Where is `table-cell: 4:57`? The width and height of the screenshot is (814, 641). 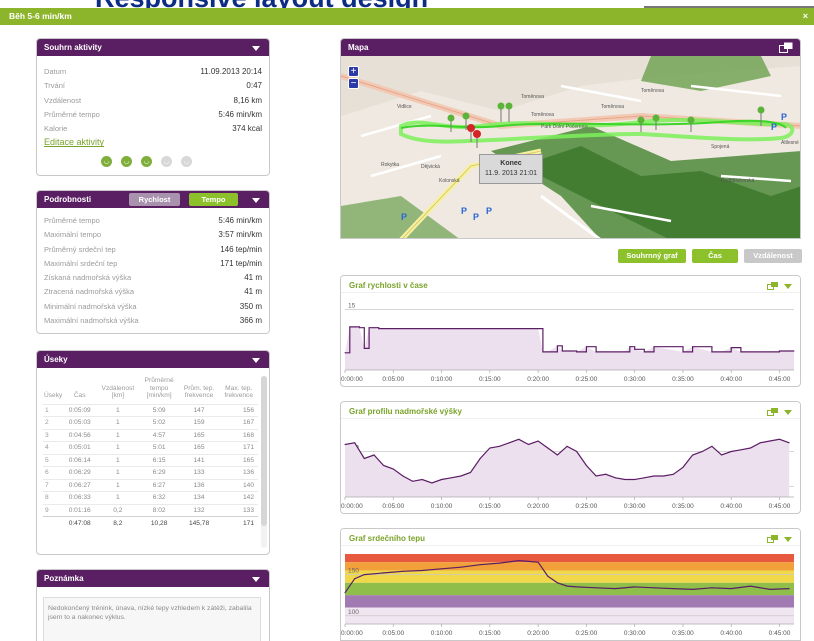 table-cell: 4:57 is located at coordinates (159, 435).